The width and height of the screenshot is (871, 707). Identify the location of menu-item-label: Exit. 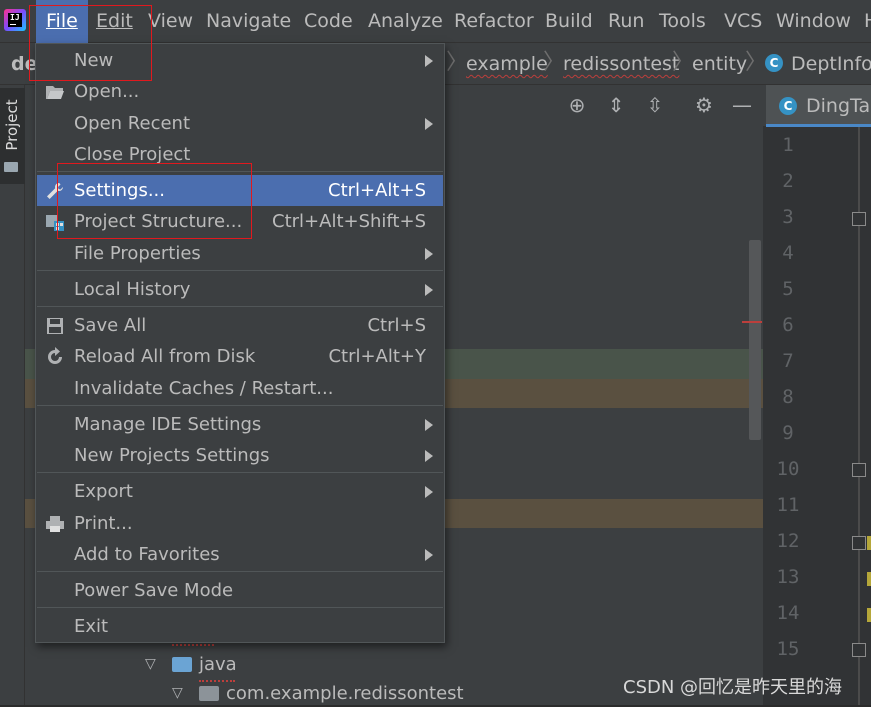
(91, 626).